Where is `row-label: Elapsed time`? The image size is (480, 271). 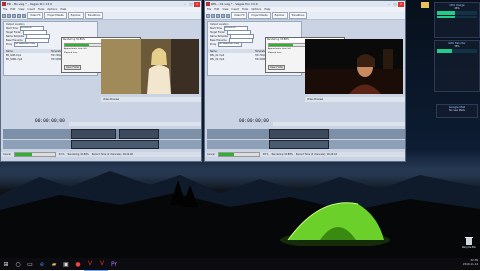 row-label: Elapsed time is located at coordinates (71, 52).